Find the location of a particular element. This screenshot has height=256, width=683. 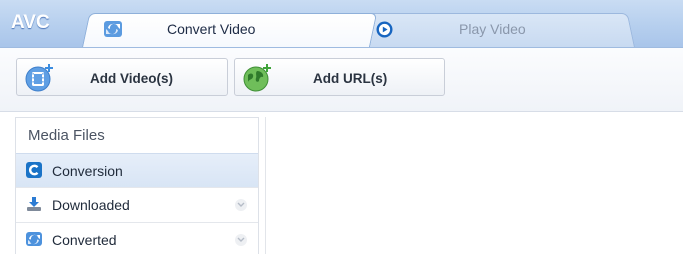

app-logo: AVC is located at coordinates (30, 22).